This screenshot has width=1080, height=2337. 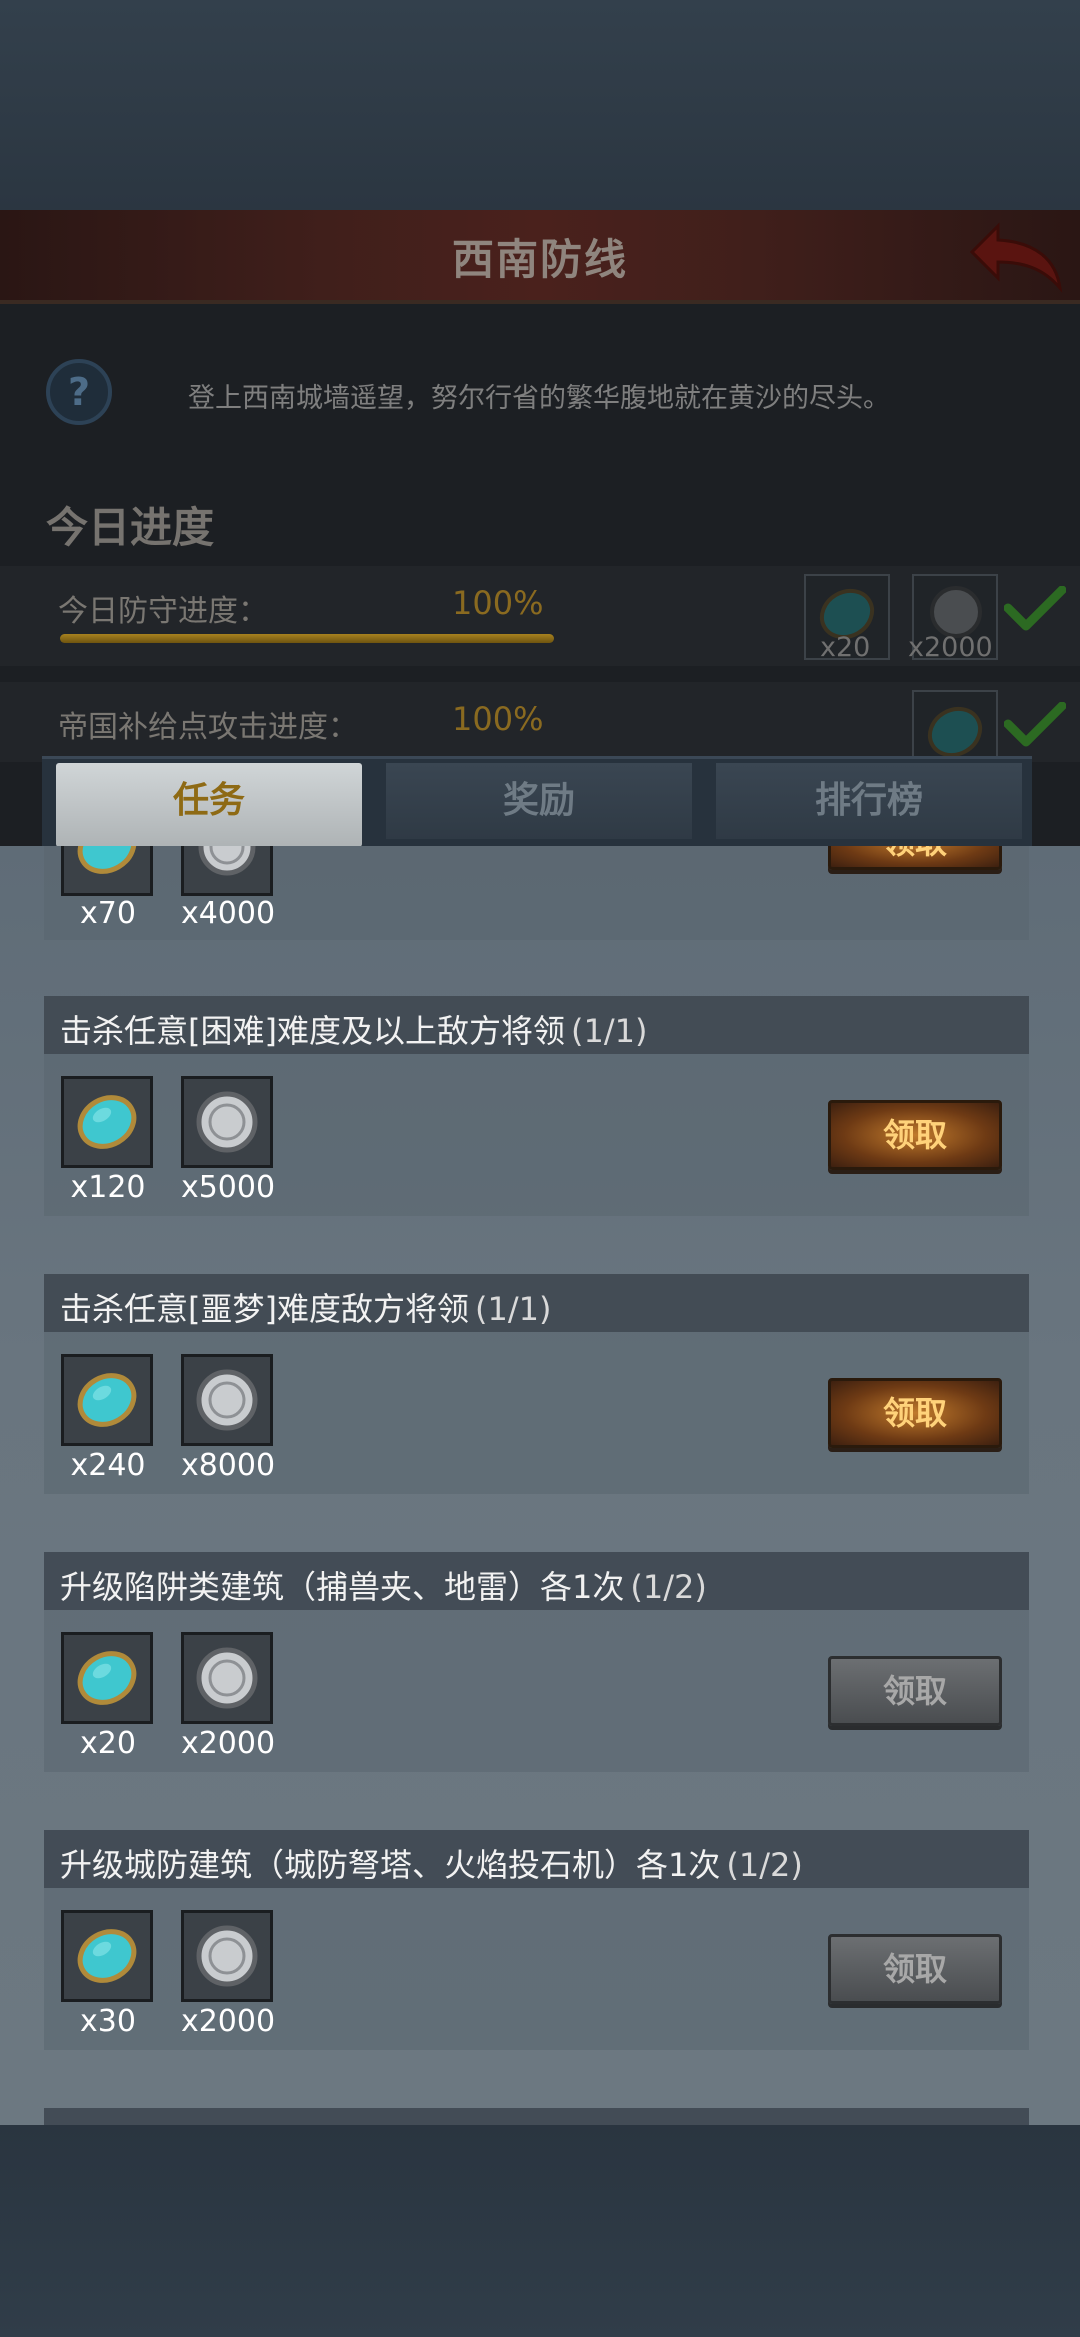 What do you see at coordinates (845, 647) in the screenshot?
I see `defense-reward-gem-qty: x20` at bounding box center [845, 647].